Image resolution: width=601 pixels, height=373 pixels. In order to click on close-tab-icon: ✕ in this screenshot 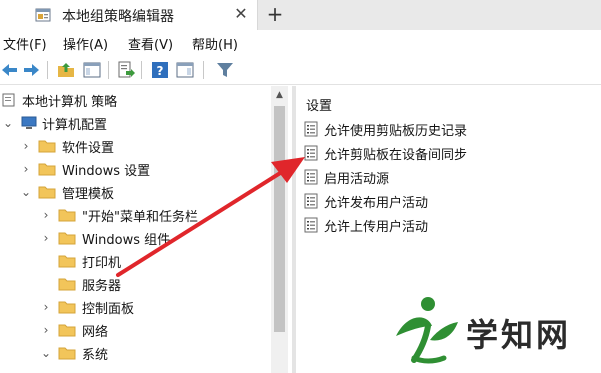, I will do `click(241, 14)`.